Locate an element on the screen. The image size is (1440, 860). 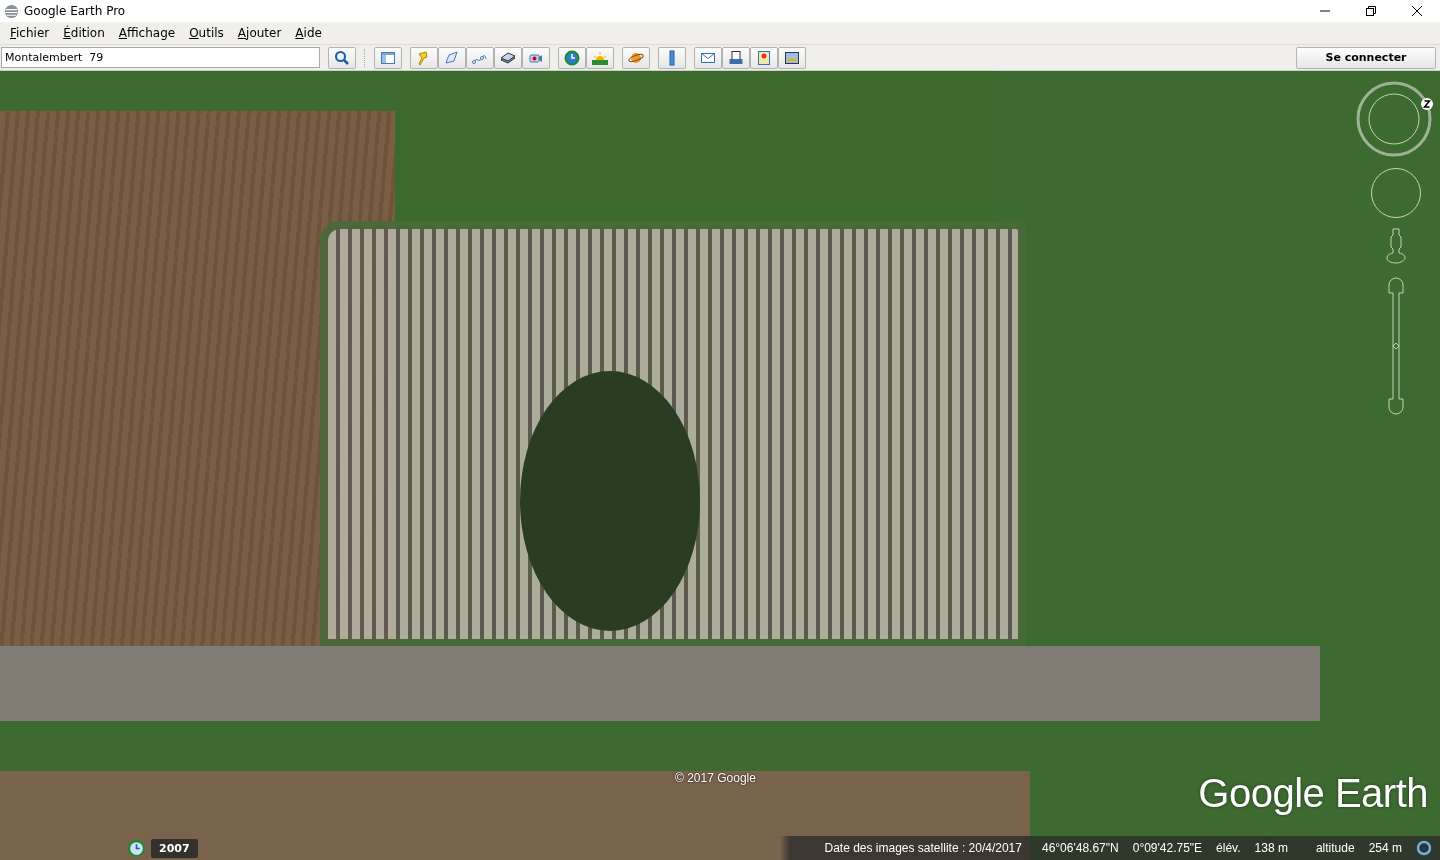
sidebar-toggle-button is located at coordinates (388, 57).